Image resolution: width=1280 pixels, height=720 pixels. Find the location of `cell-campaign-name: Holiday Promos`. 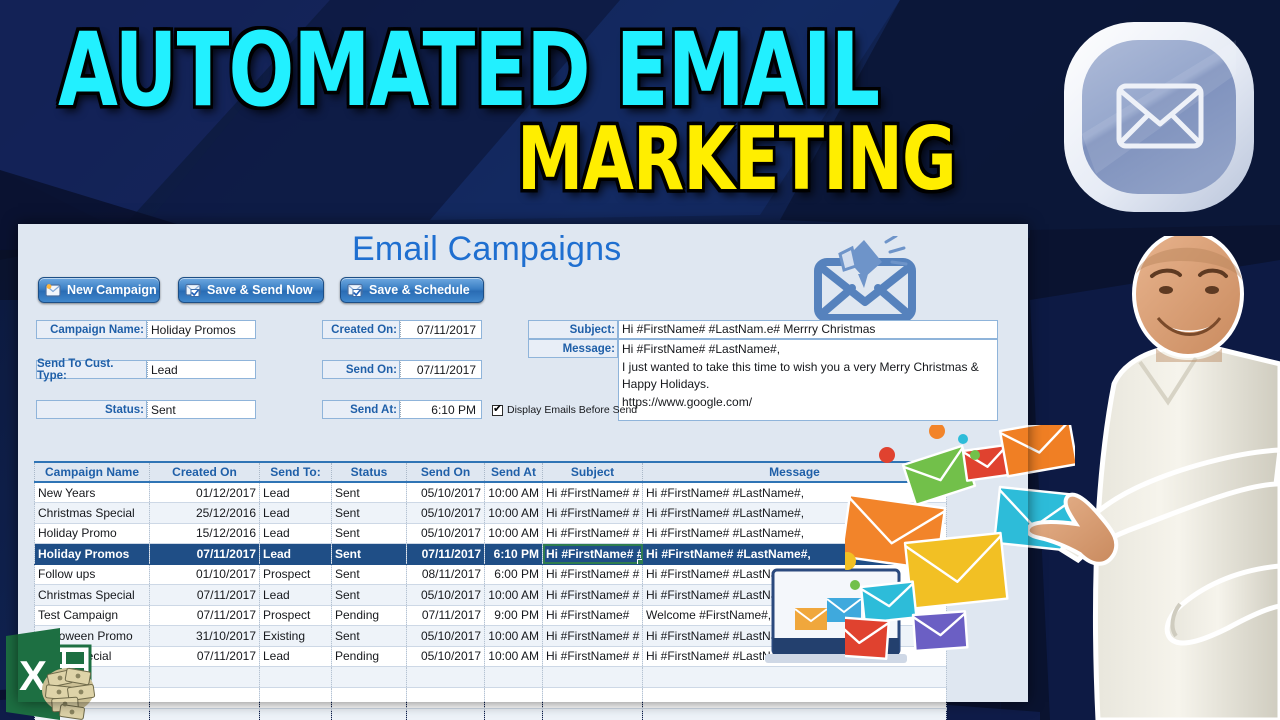

cell-campaign-name: Holiday Promos is located at coordinates (92, 554).